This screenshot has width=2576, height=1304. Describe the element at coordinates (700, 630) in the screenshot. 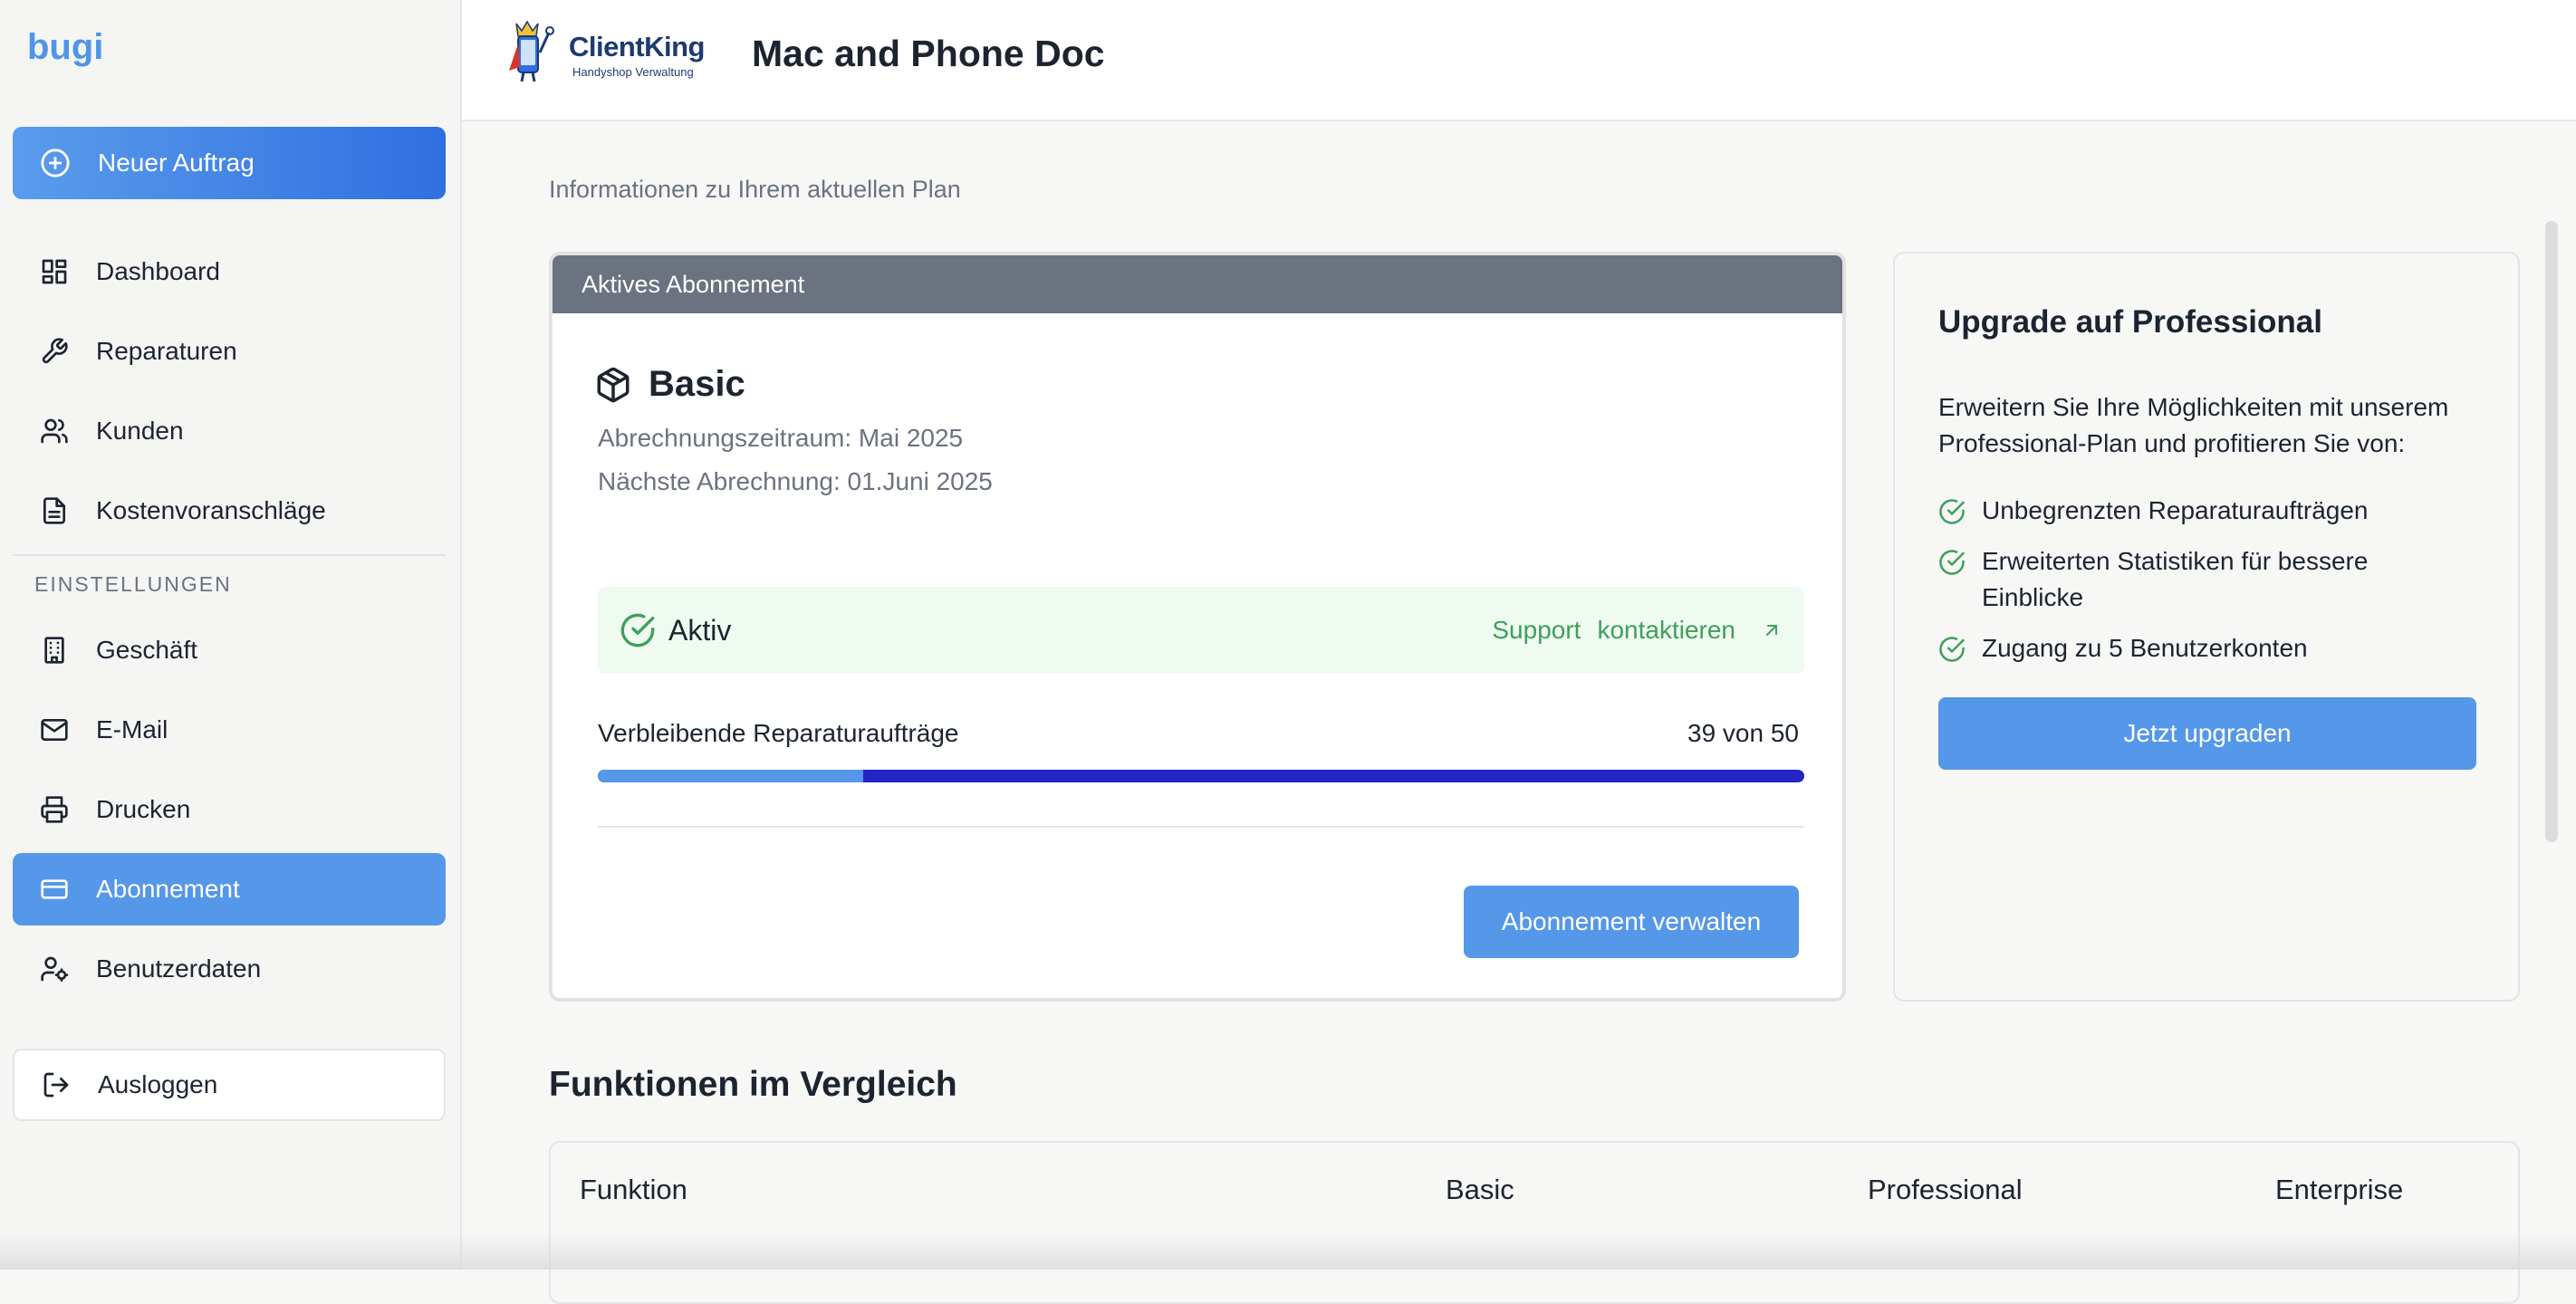

I see `status-badge: Aktiv` at that location.